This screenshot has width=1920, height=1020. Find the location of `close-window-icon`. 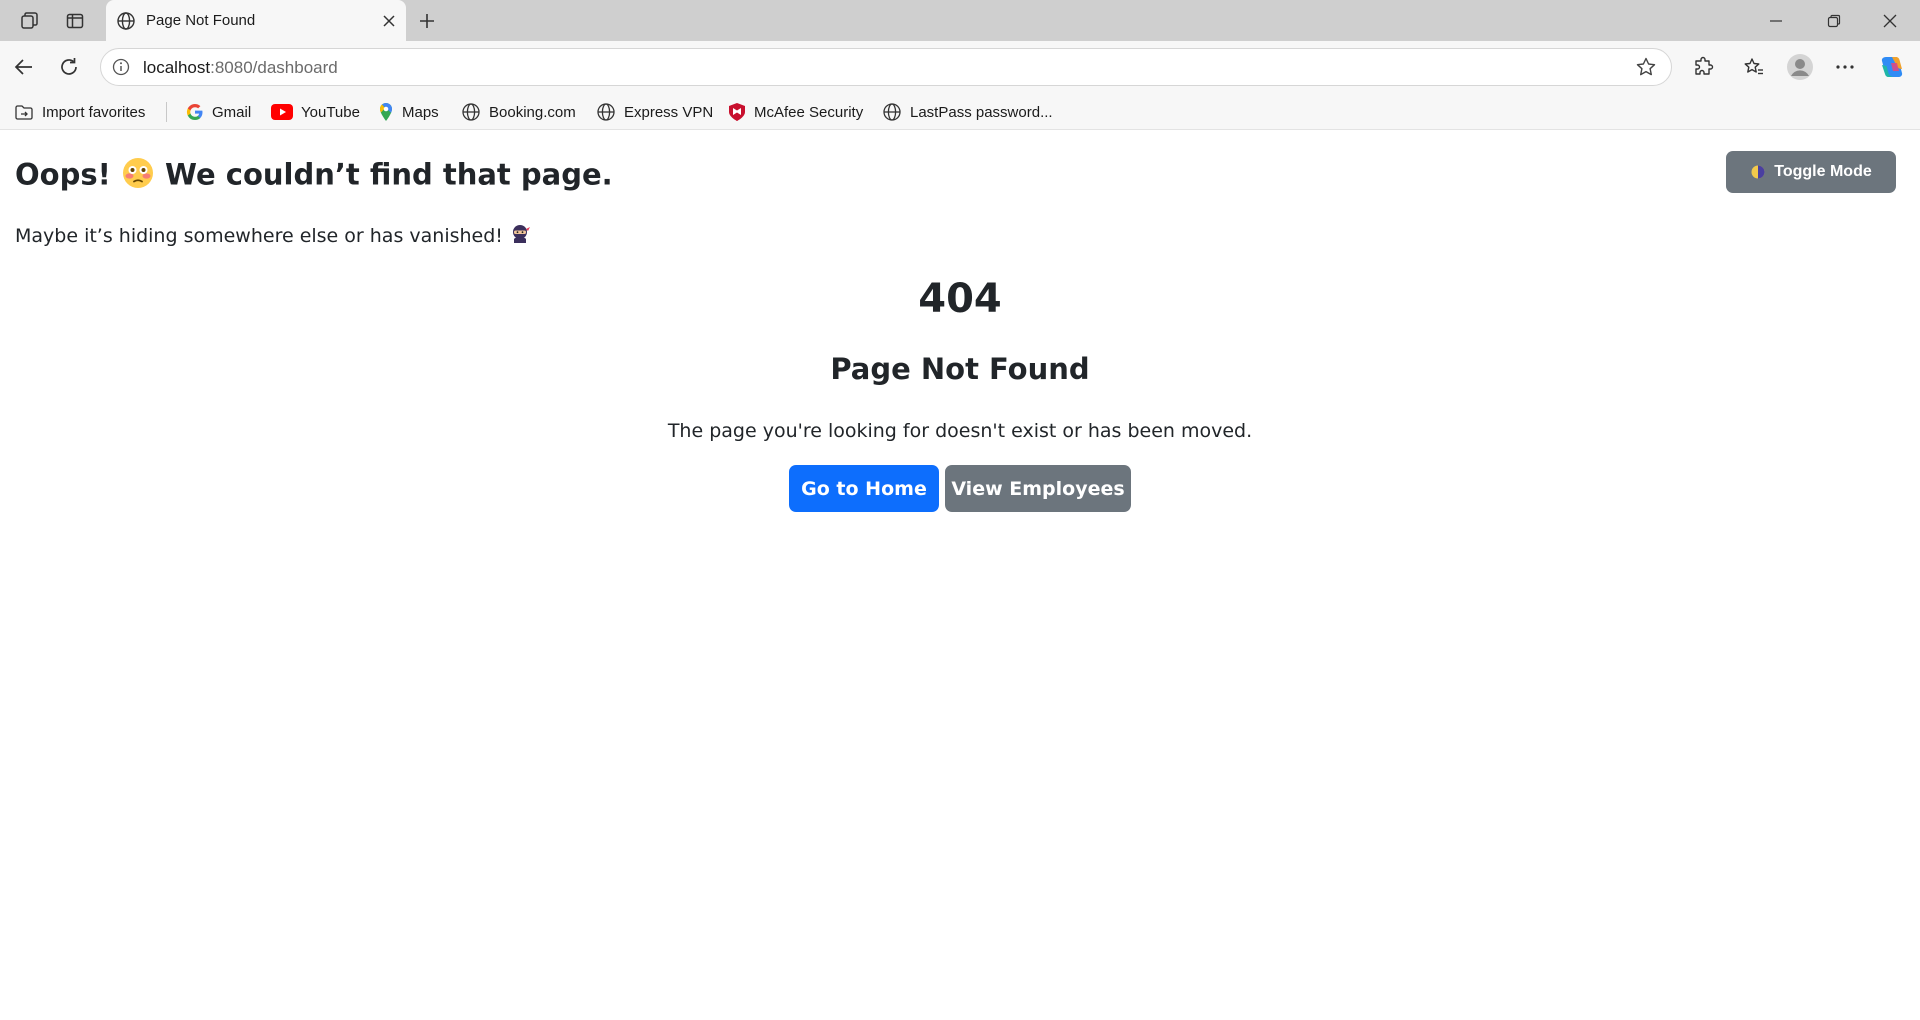

close-window-icon is located at coordinates (1890, 20).